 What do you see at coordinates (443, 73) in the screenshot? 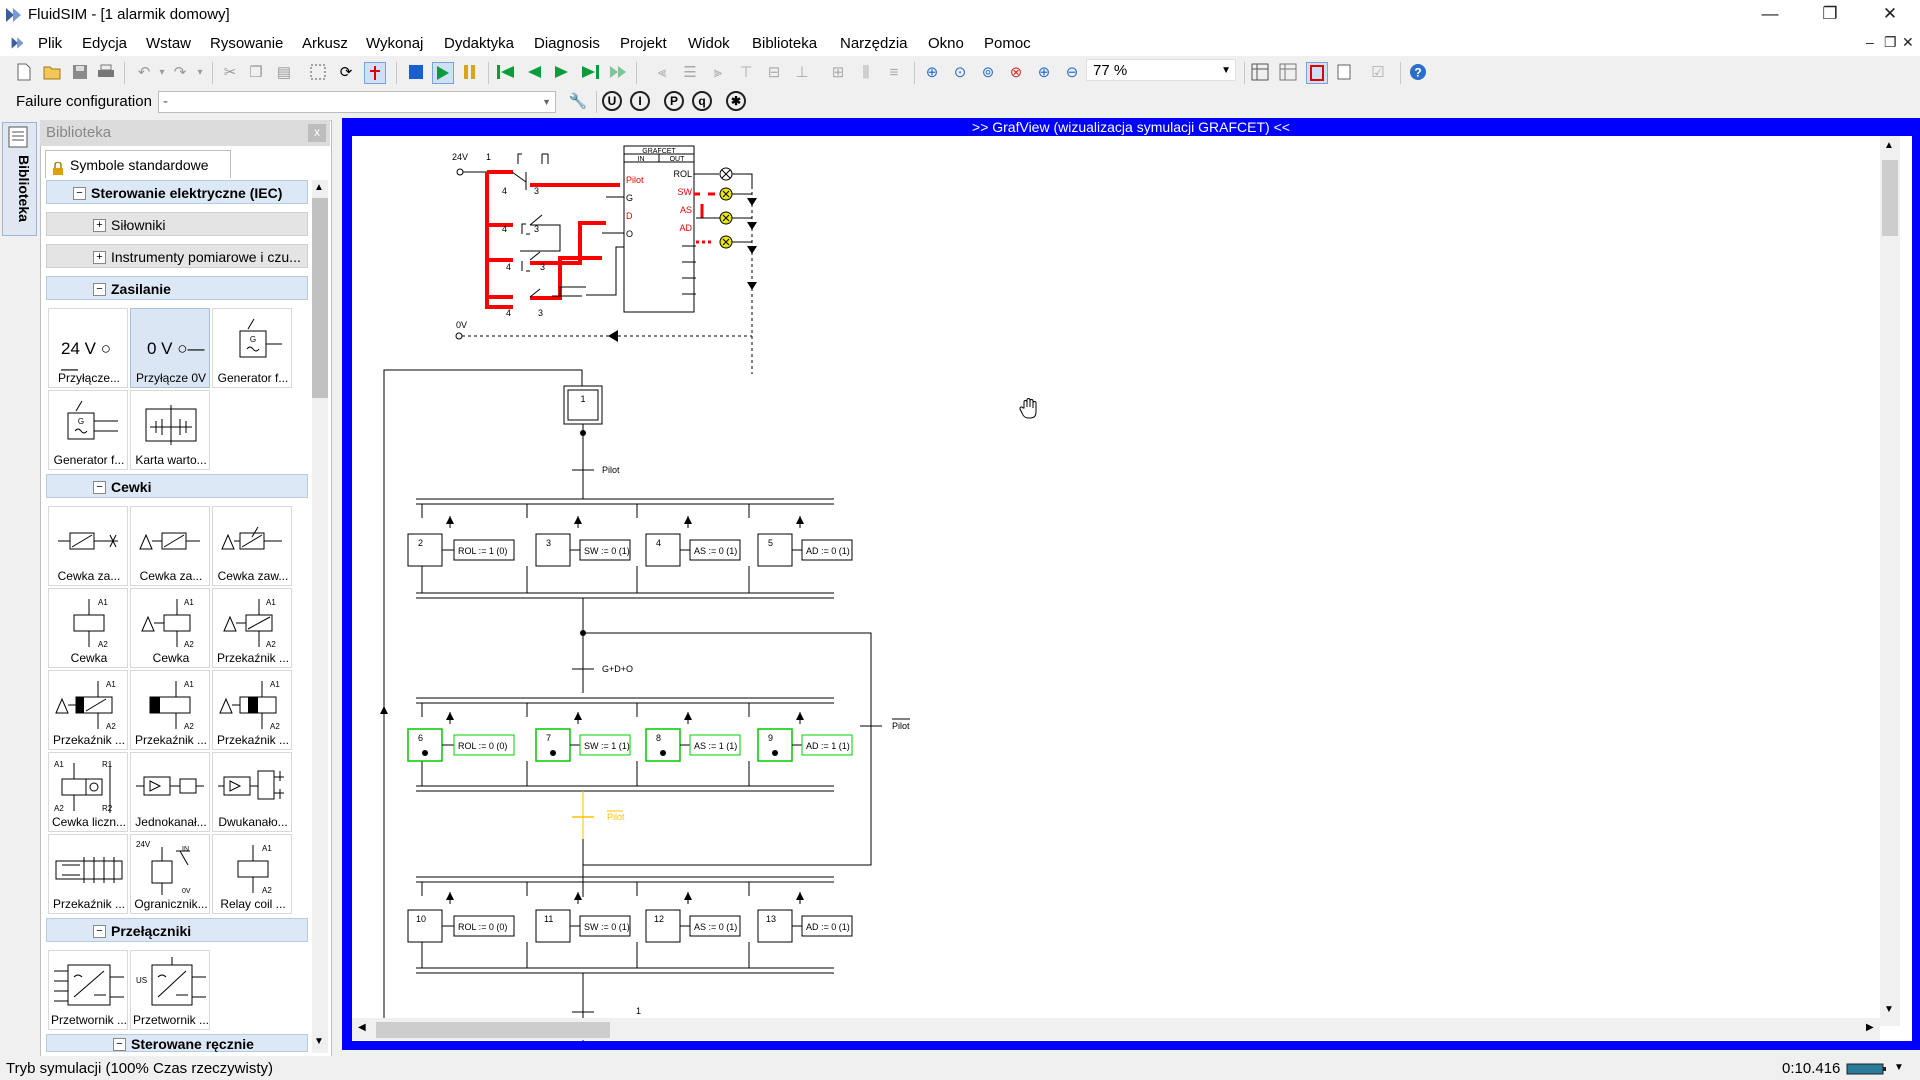
I see `play-icon` at bounding box center [443, 73].